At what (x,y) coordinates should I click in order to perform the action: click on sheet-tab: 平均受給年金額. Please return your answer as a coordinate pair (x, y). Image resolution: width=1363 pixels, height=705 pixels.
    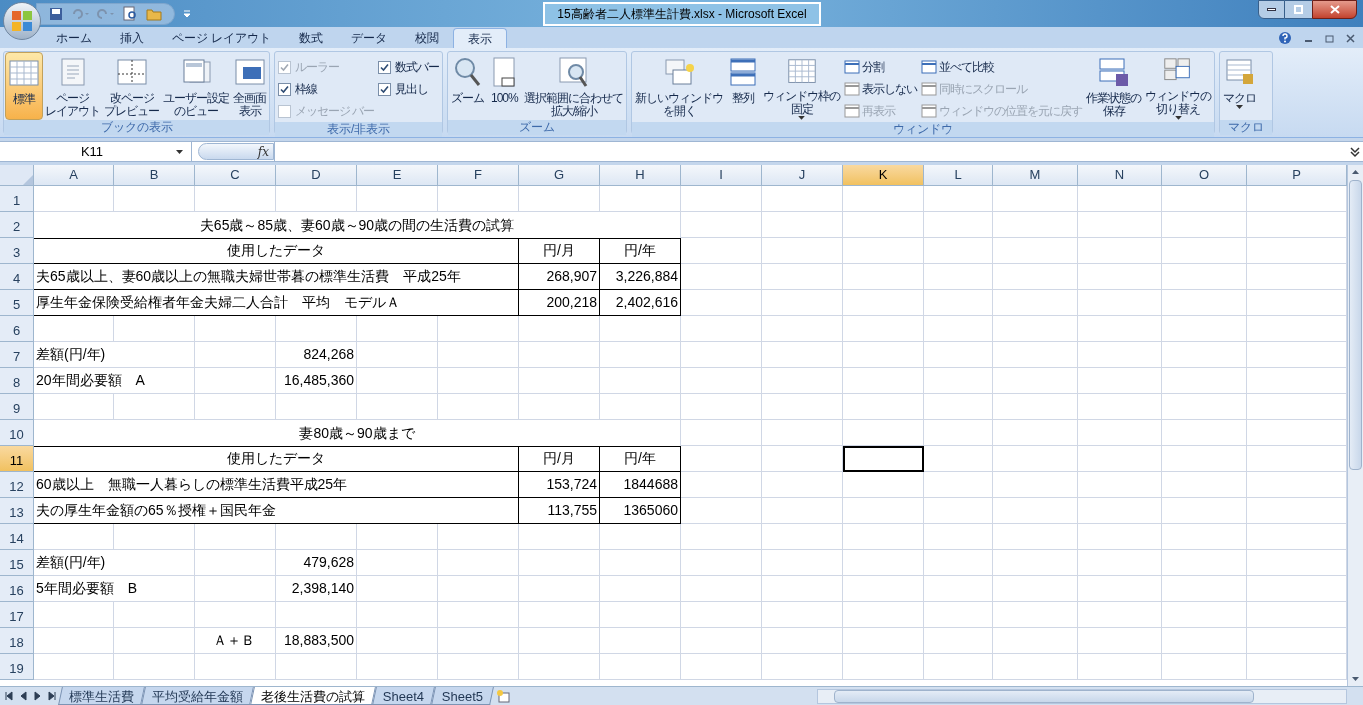
    Looking at the image, I should click on (197, 696).